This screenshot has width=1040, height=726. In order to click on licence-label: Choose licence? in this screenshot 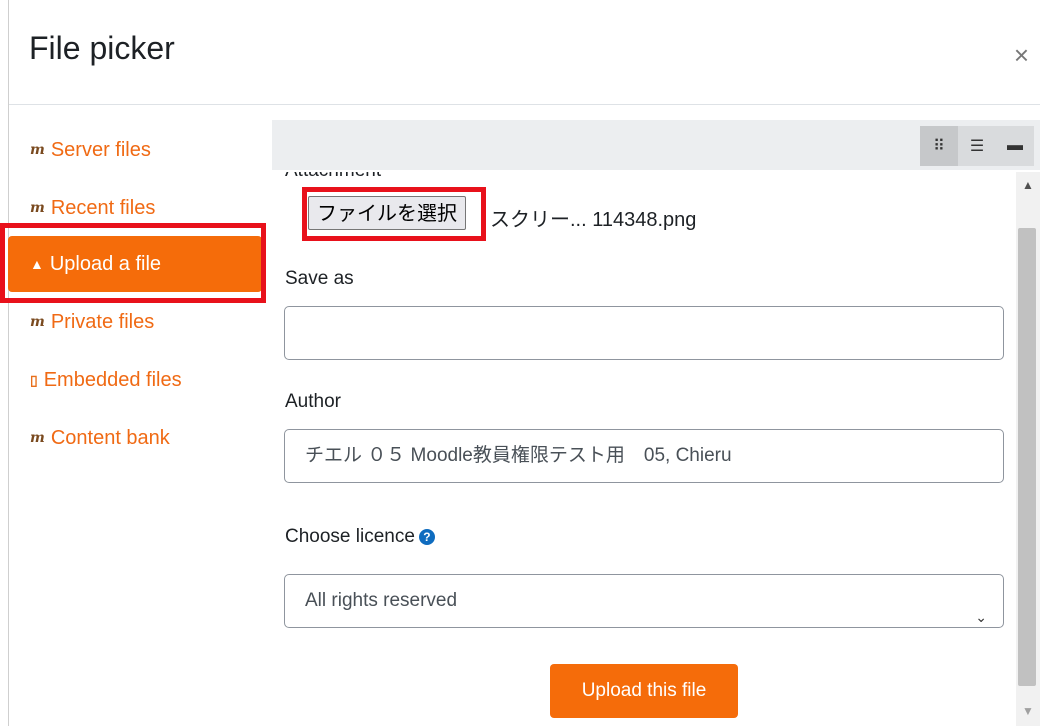, I will do `click(360, 537)`.